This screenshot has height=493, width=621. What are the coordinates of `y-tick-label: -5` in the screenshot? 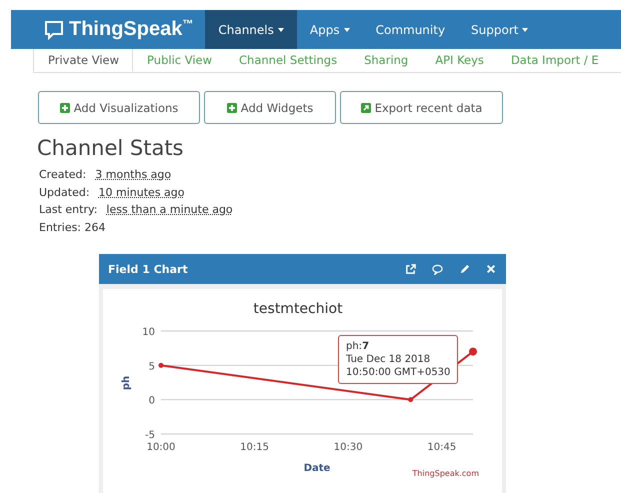 It's located at (150, 435).